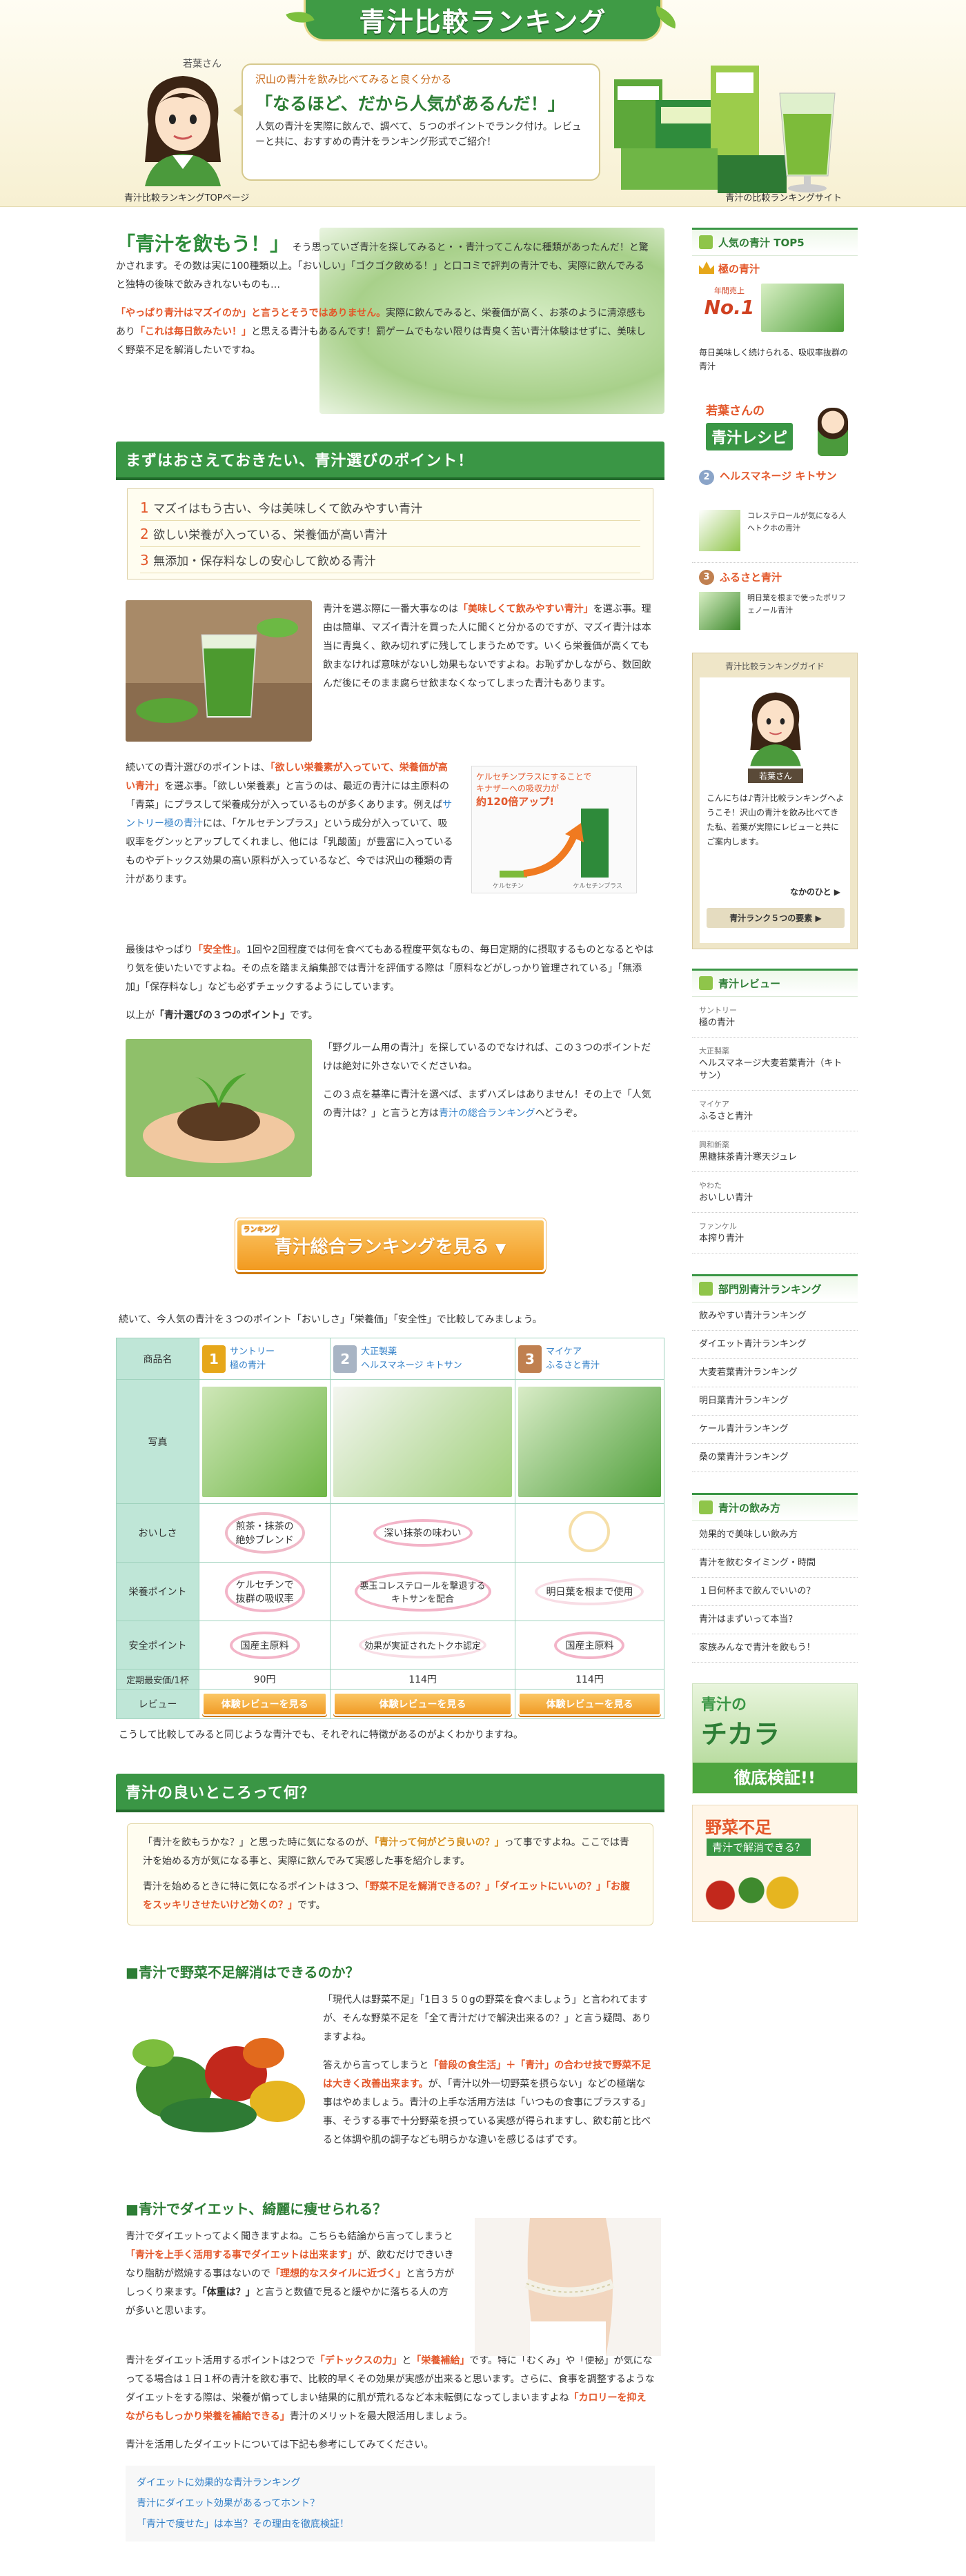 The height and width of the screenshot is (2576, 966). I want to click on sidebar-heading: 人気の青汁 TOP5, so click(775, 243).